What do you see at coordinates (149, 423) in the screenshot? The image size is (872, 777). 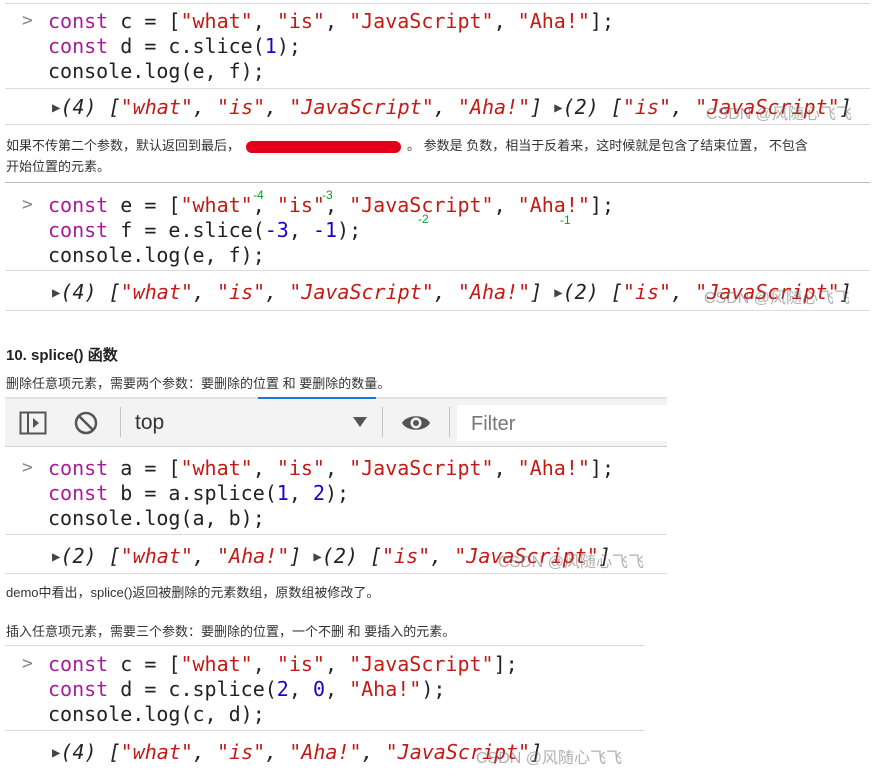 I see `context-selector: top` at bounding box center [149, 423].